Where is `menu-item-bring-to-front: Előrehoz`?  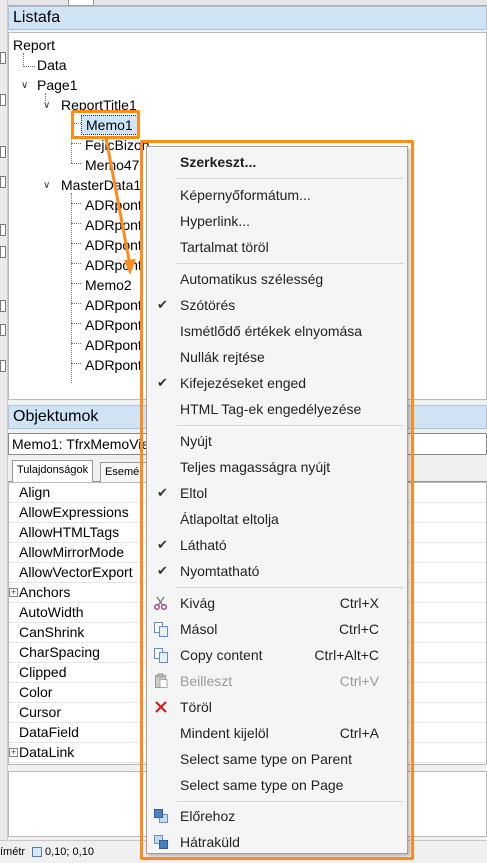 menu-item-bring-to-front: Előrehoz is located at coordinates (277, 816).